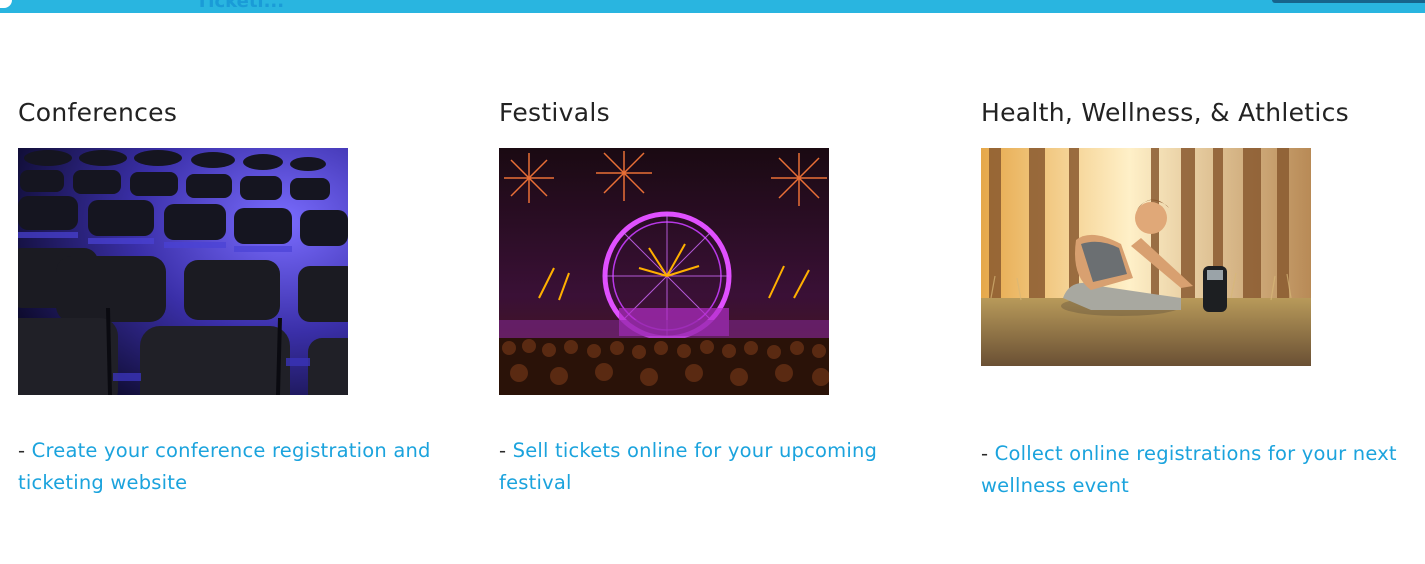 Image resolution: width=1425 pixels, height=564 pixels. What do you see at coordinates (554, 112) in the screenshot?
I see `category-title: Festivals` at bounding box center [554, 112].